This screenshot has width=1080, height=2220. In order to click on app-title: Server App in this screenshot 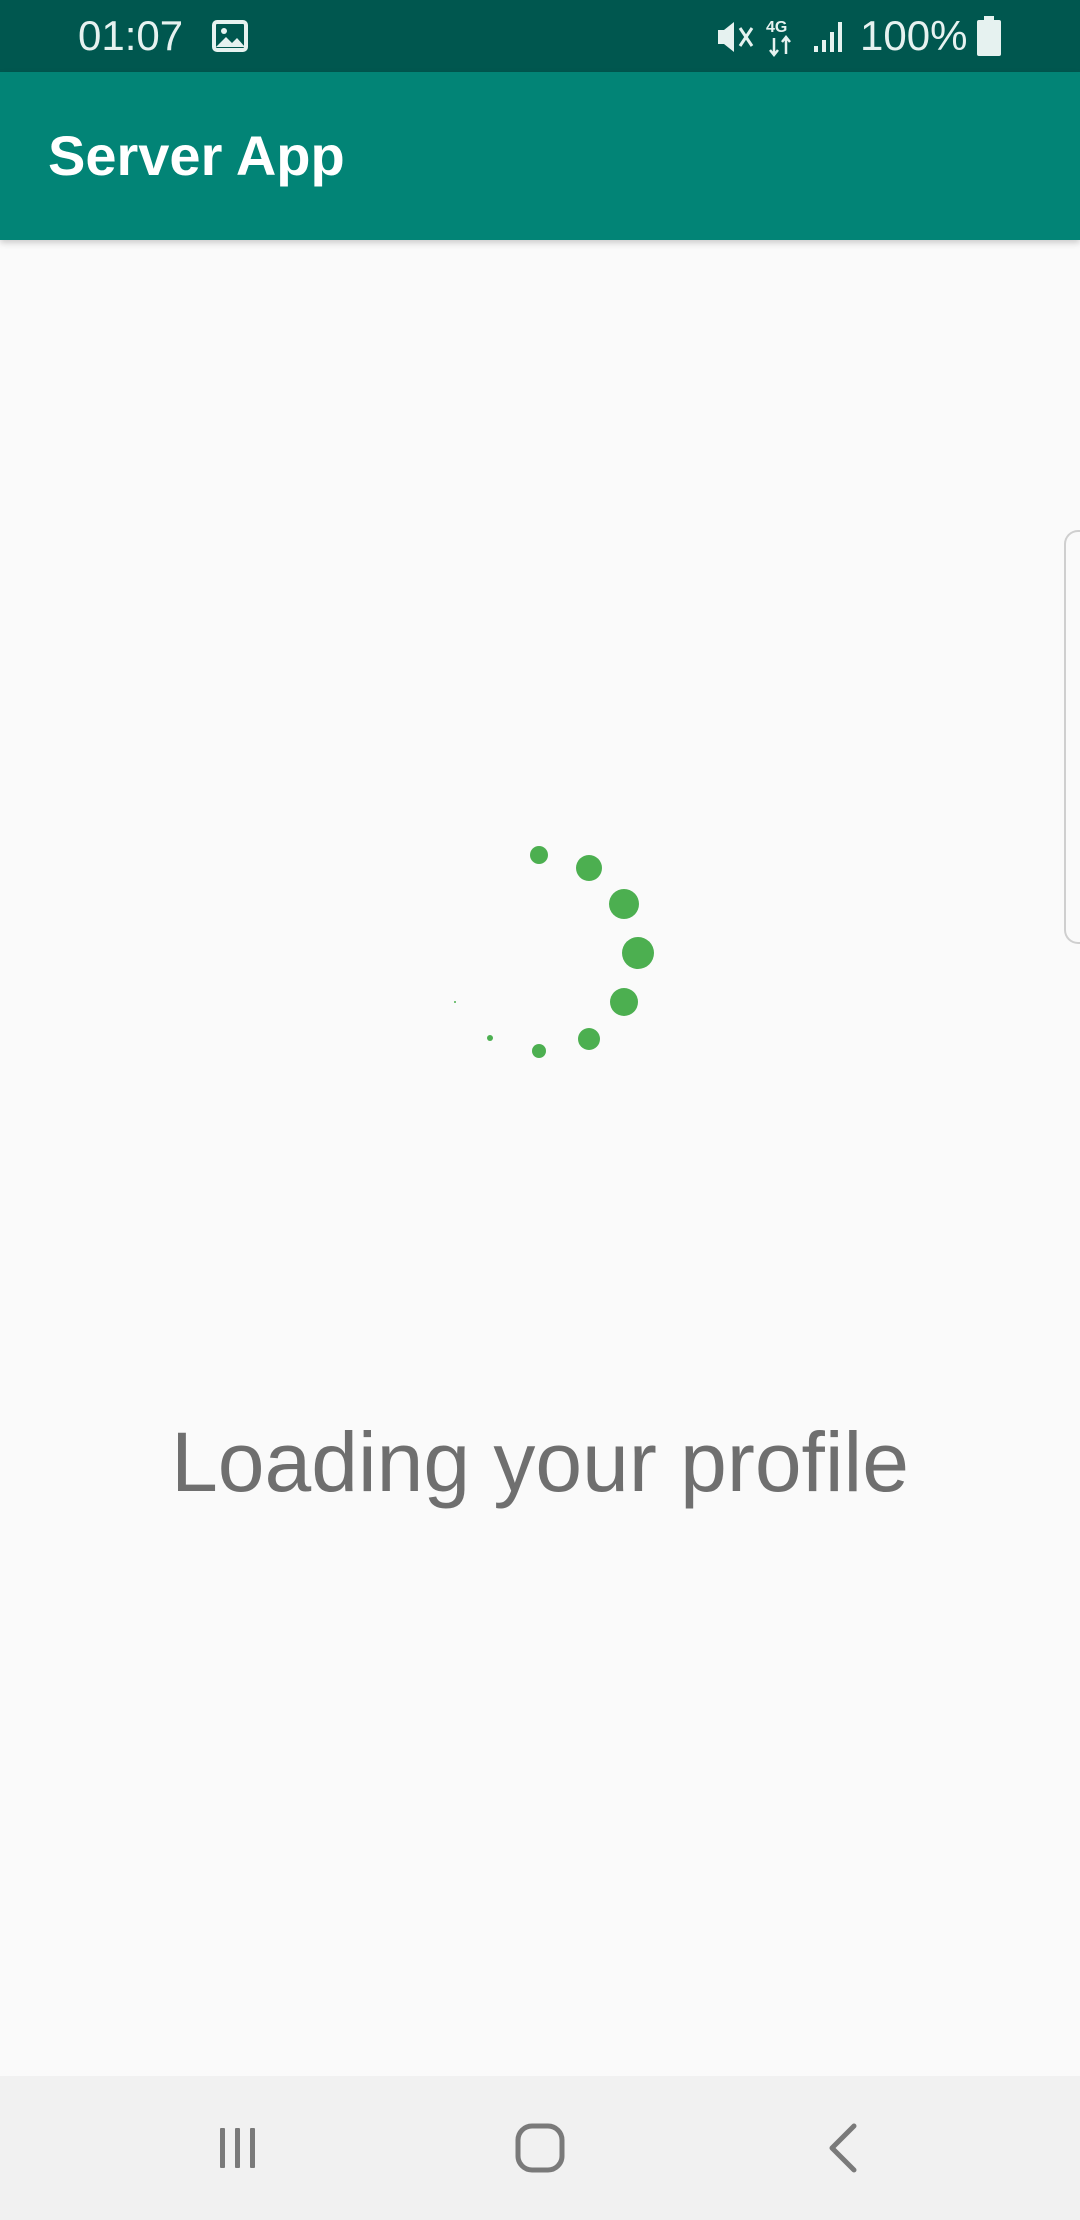, I will do `click(196, 155)`.